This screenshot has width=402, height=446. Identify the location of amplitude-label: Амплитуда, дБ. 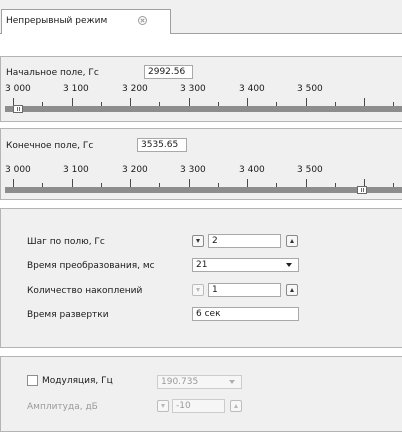
(62, 407).